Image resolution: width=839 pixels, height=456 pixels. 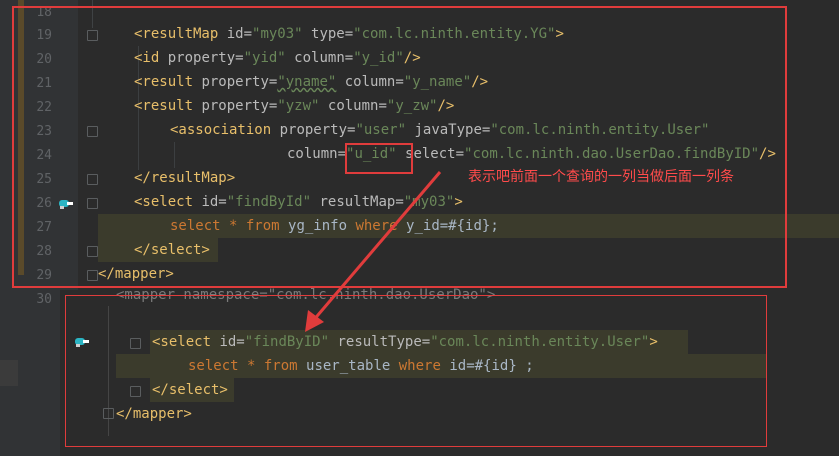 I want to click on scroll-marker, so click(x=9, y=373).